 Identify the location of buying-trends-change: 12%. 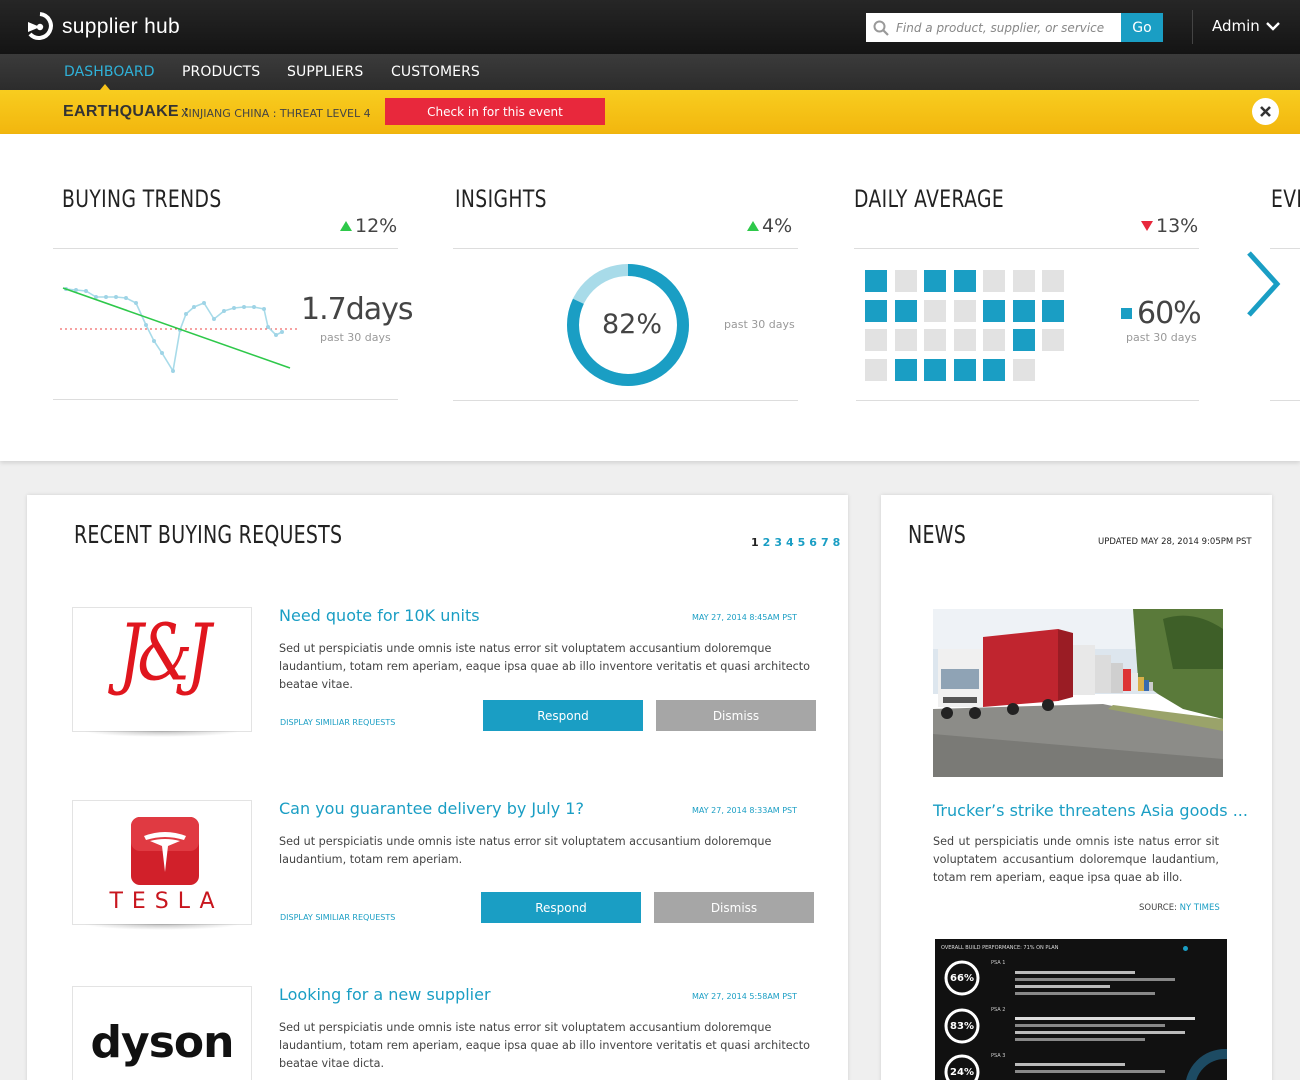
(368, 226).